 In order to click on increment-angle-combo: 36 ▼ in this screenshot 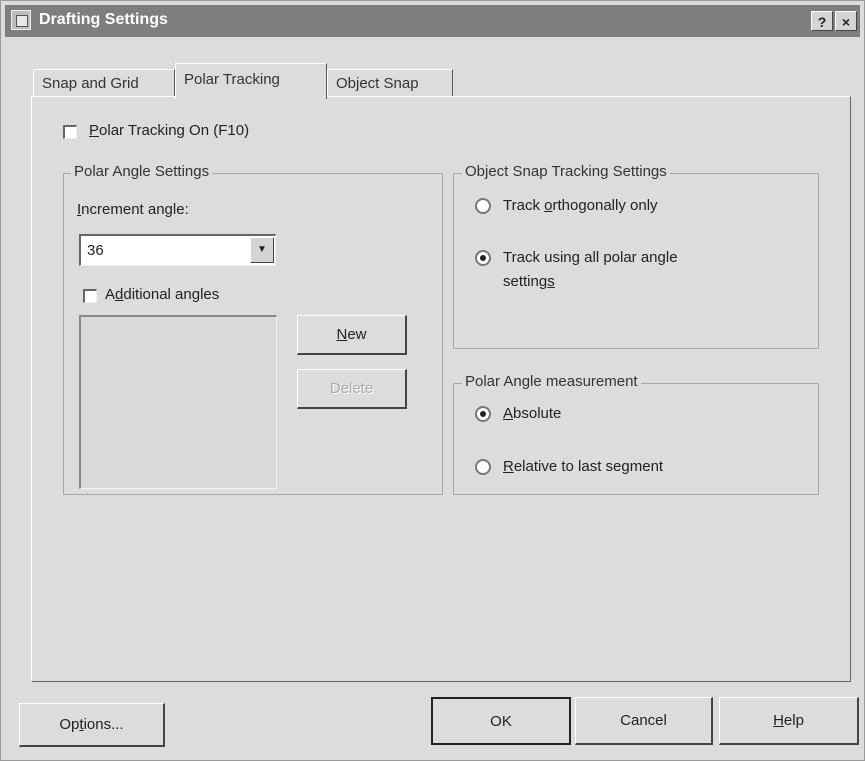, I will do `click(177, 250)`.